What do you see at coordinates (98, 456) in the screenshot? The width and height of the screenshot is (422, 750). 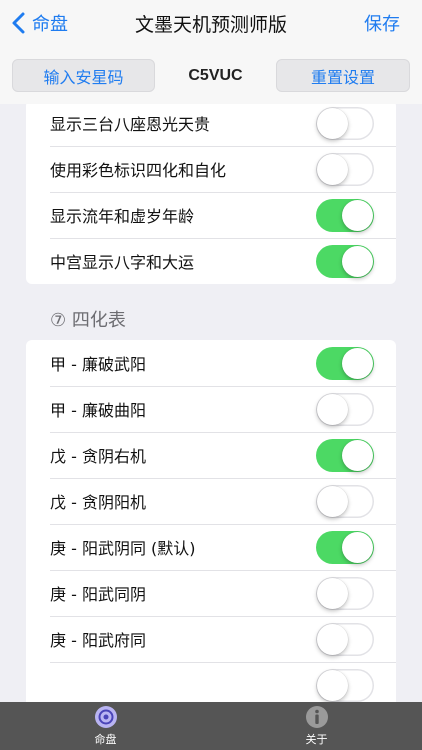 I see `setting-label: 戊 - 贪阴右机` at bounding box center [98, 456].